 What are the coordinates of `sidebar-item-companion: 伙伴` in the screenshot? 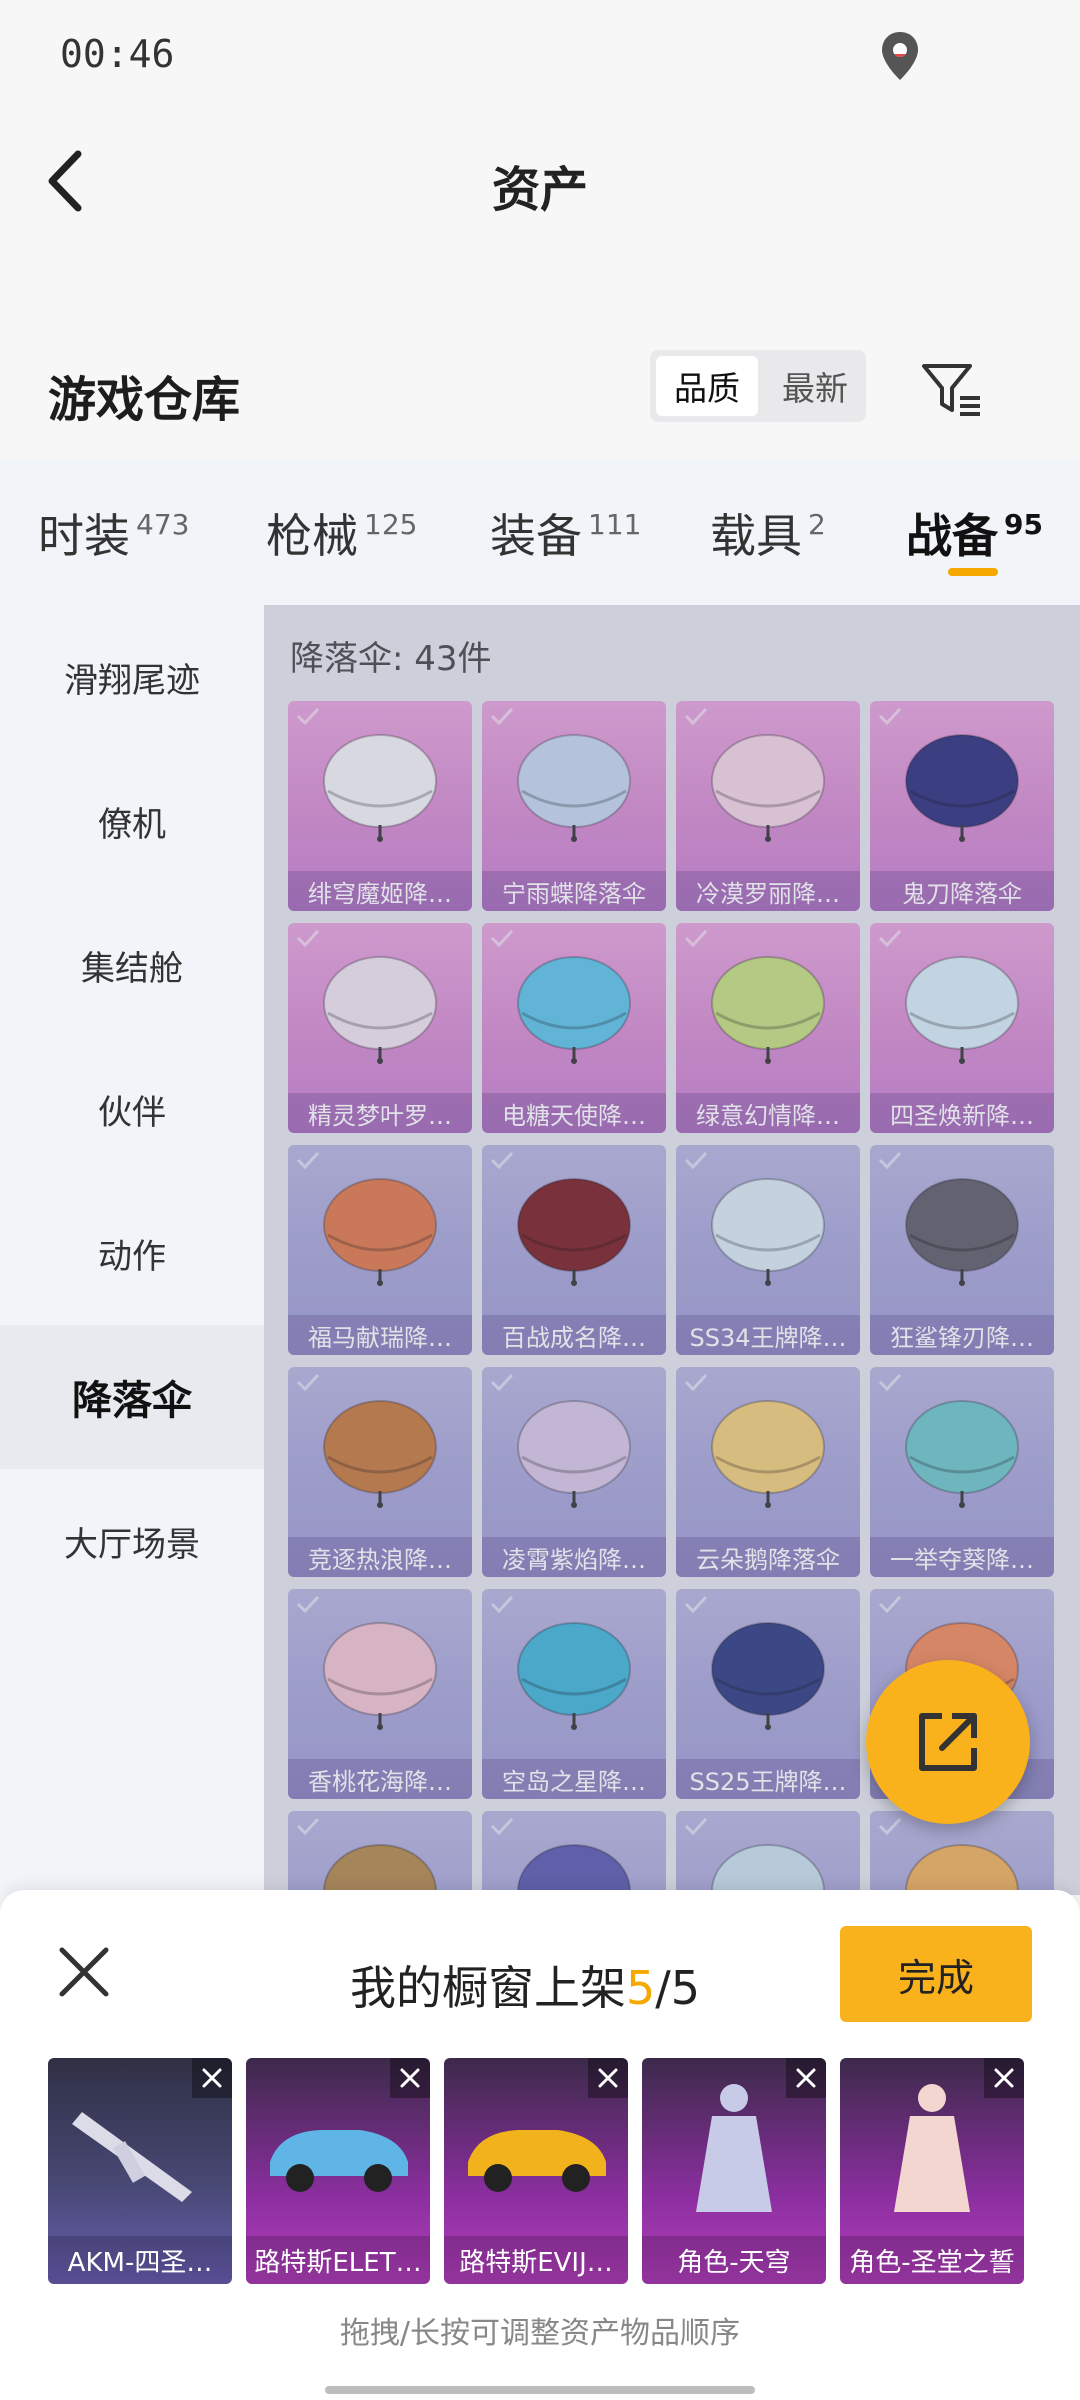 It's located at (132, 1109).